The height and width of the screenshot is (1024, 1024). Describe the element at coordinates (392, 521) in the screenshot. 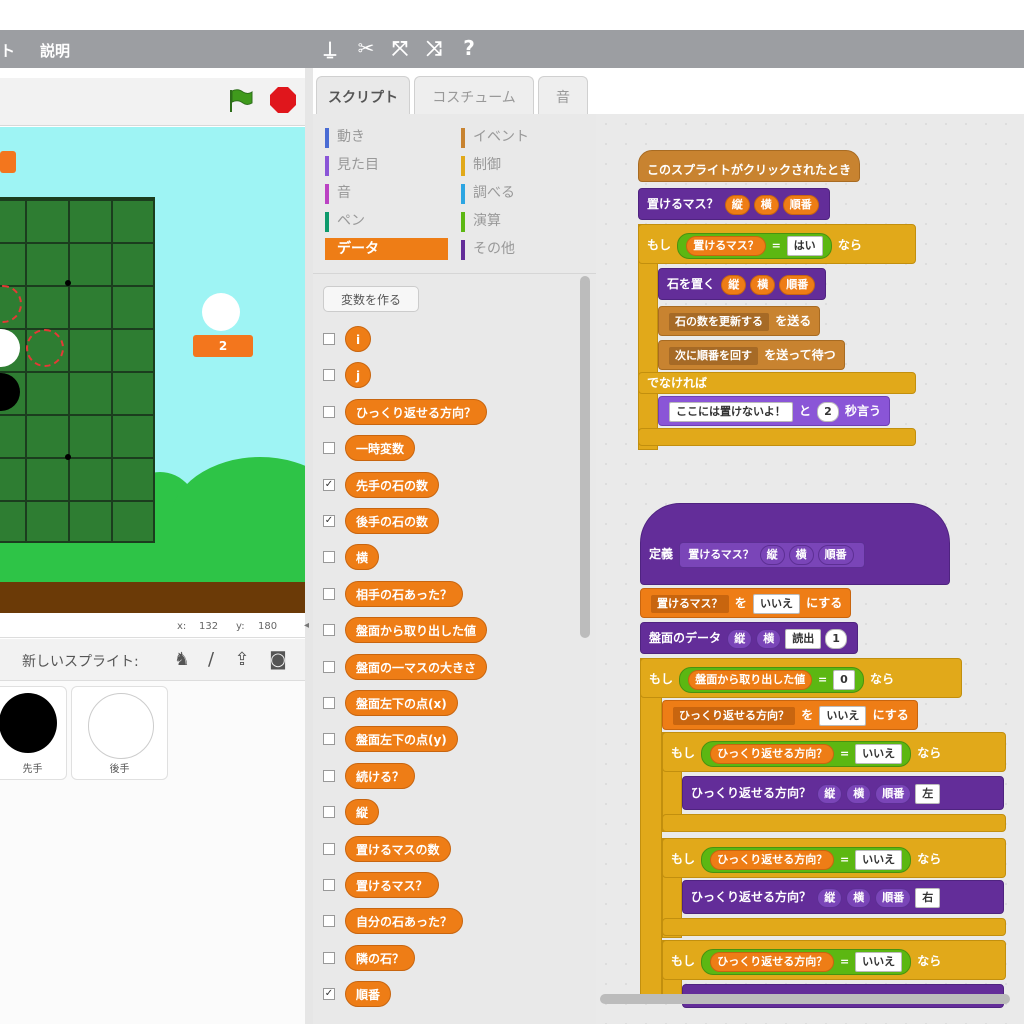

I see `variable-reporter: 後手の石の数` at that location.